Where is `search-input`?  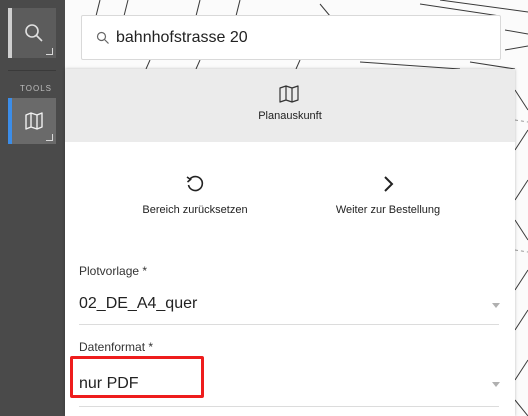
search-input is located at coordinates (296, 37).